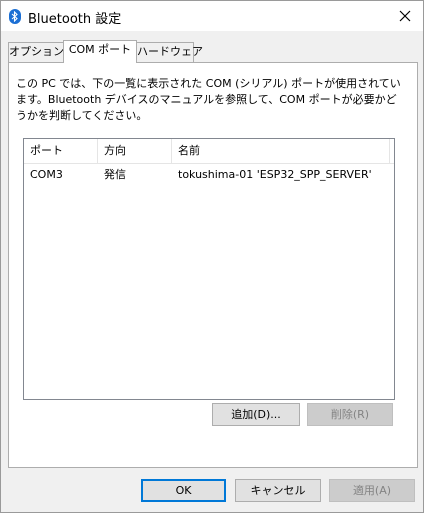  I want to click on ok-button: OK, so click(183, 490).